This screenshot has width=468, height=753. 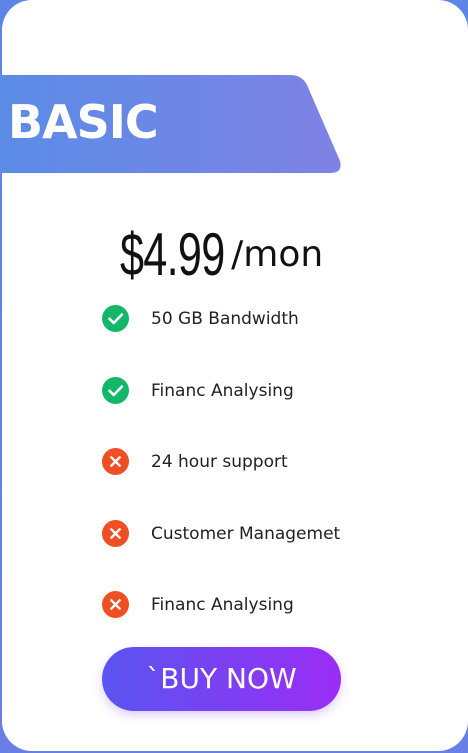 What do you see at coordinates (252, 336) in the screenshot?
I see `feature-item: 50 GB Bandwidth` at bounding box center [252, 336].